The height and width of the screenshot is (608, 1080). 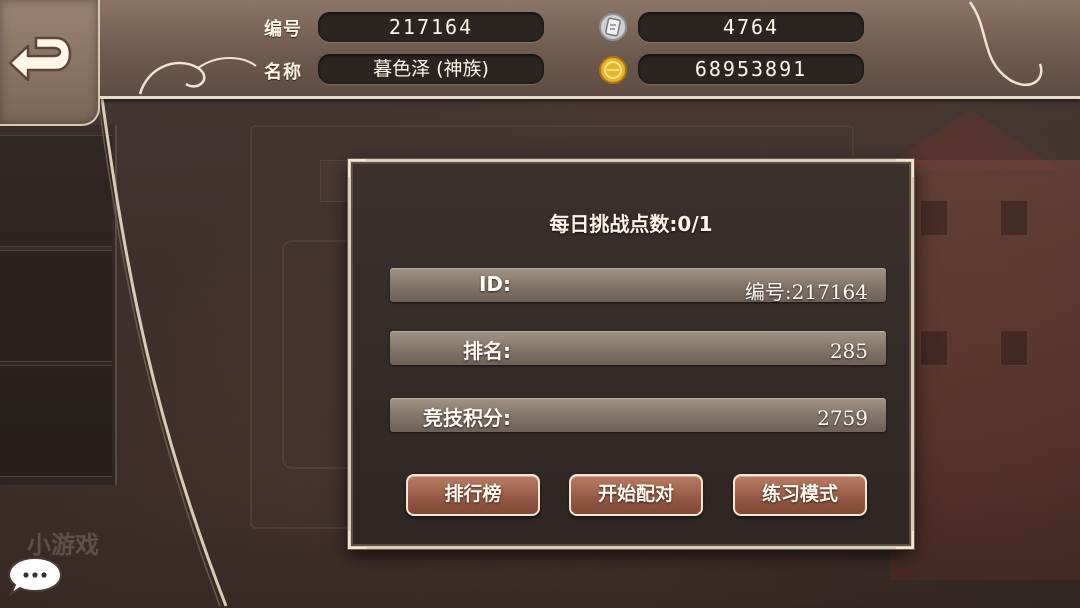 I want to click on info-row-id: ID: 编号:217164, so click(x=638, y=286).